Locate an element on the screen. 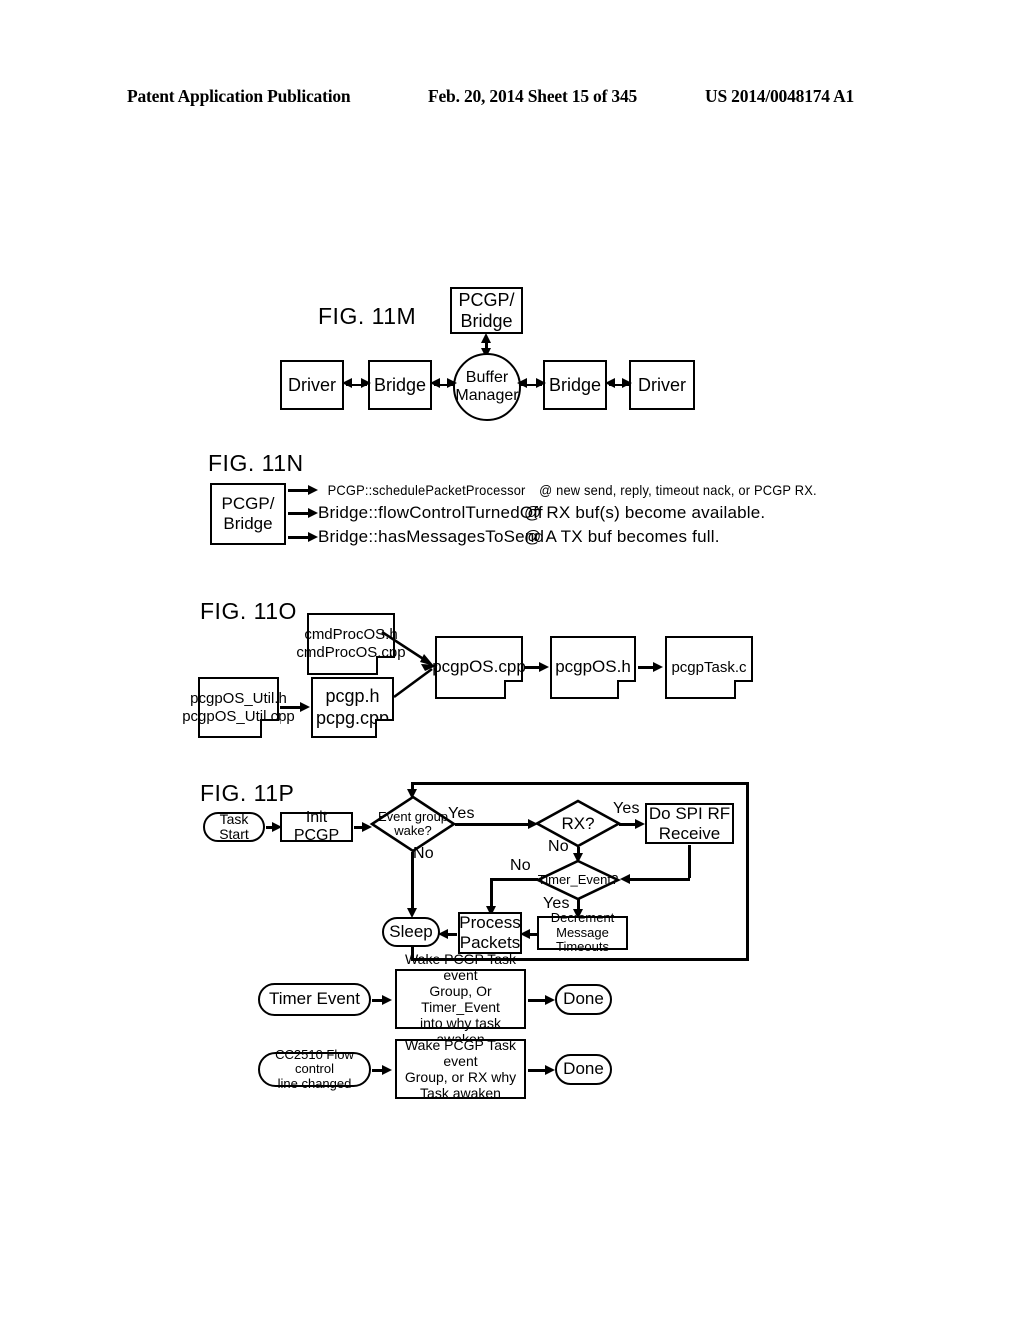 The image size is (1024, 1320). cc2510-action-line3: Task awaken is located at coordinates (460, 1093).